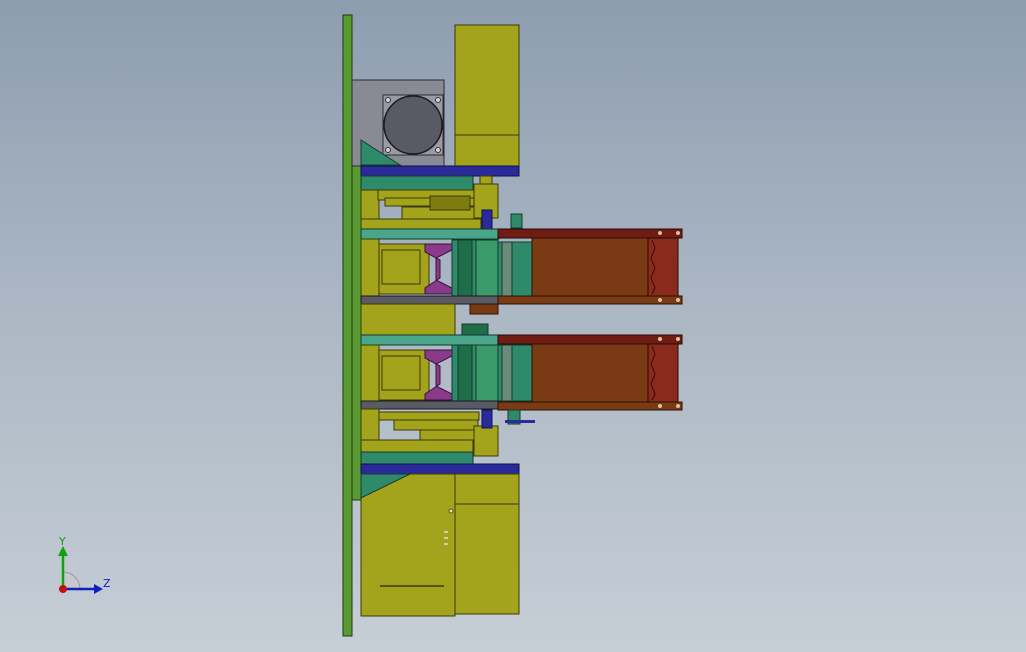 The image size is (1026, 652). Describe the element at coordinates (590, 233) in the screenshot. I see `upper-conveyor-top-rail` at that location.